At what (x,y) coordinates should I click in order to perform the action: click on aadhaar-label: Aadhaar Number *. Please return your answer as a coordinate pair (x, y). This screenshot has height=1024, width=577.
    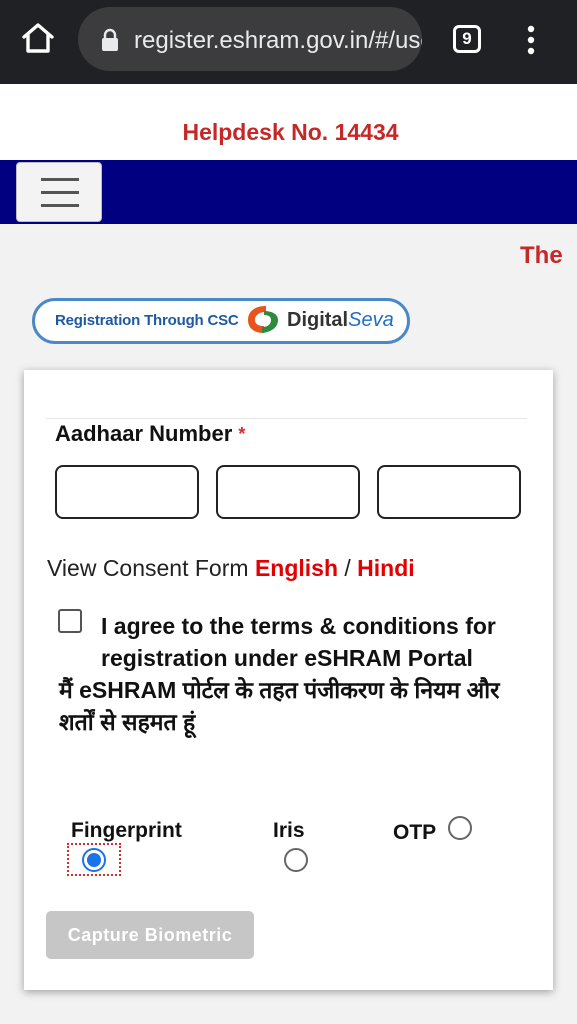
    Looking at the image, I should click on (150, 434).